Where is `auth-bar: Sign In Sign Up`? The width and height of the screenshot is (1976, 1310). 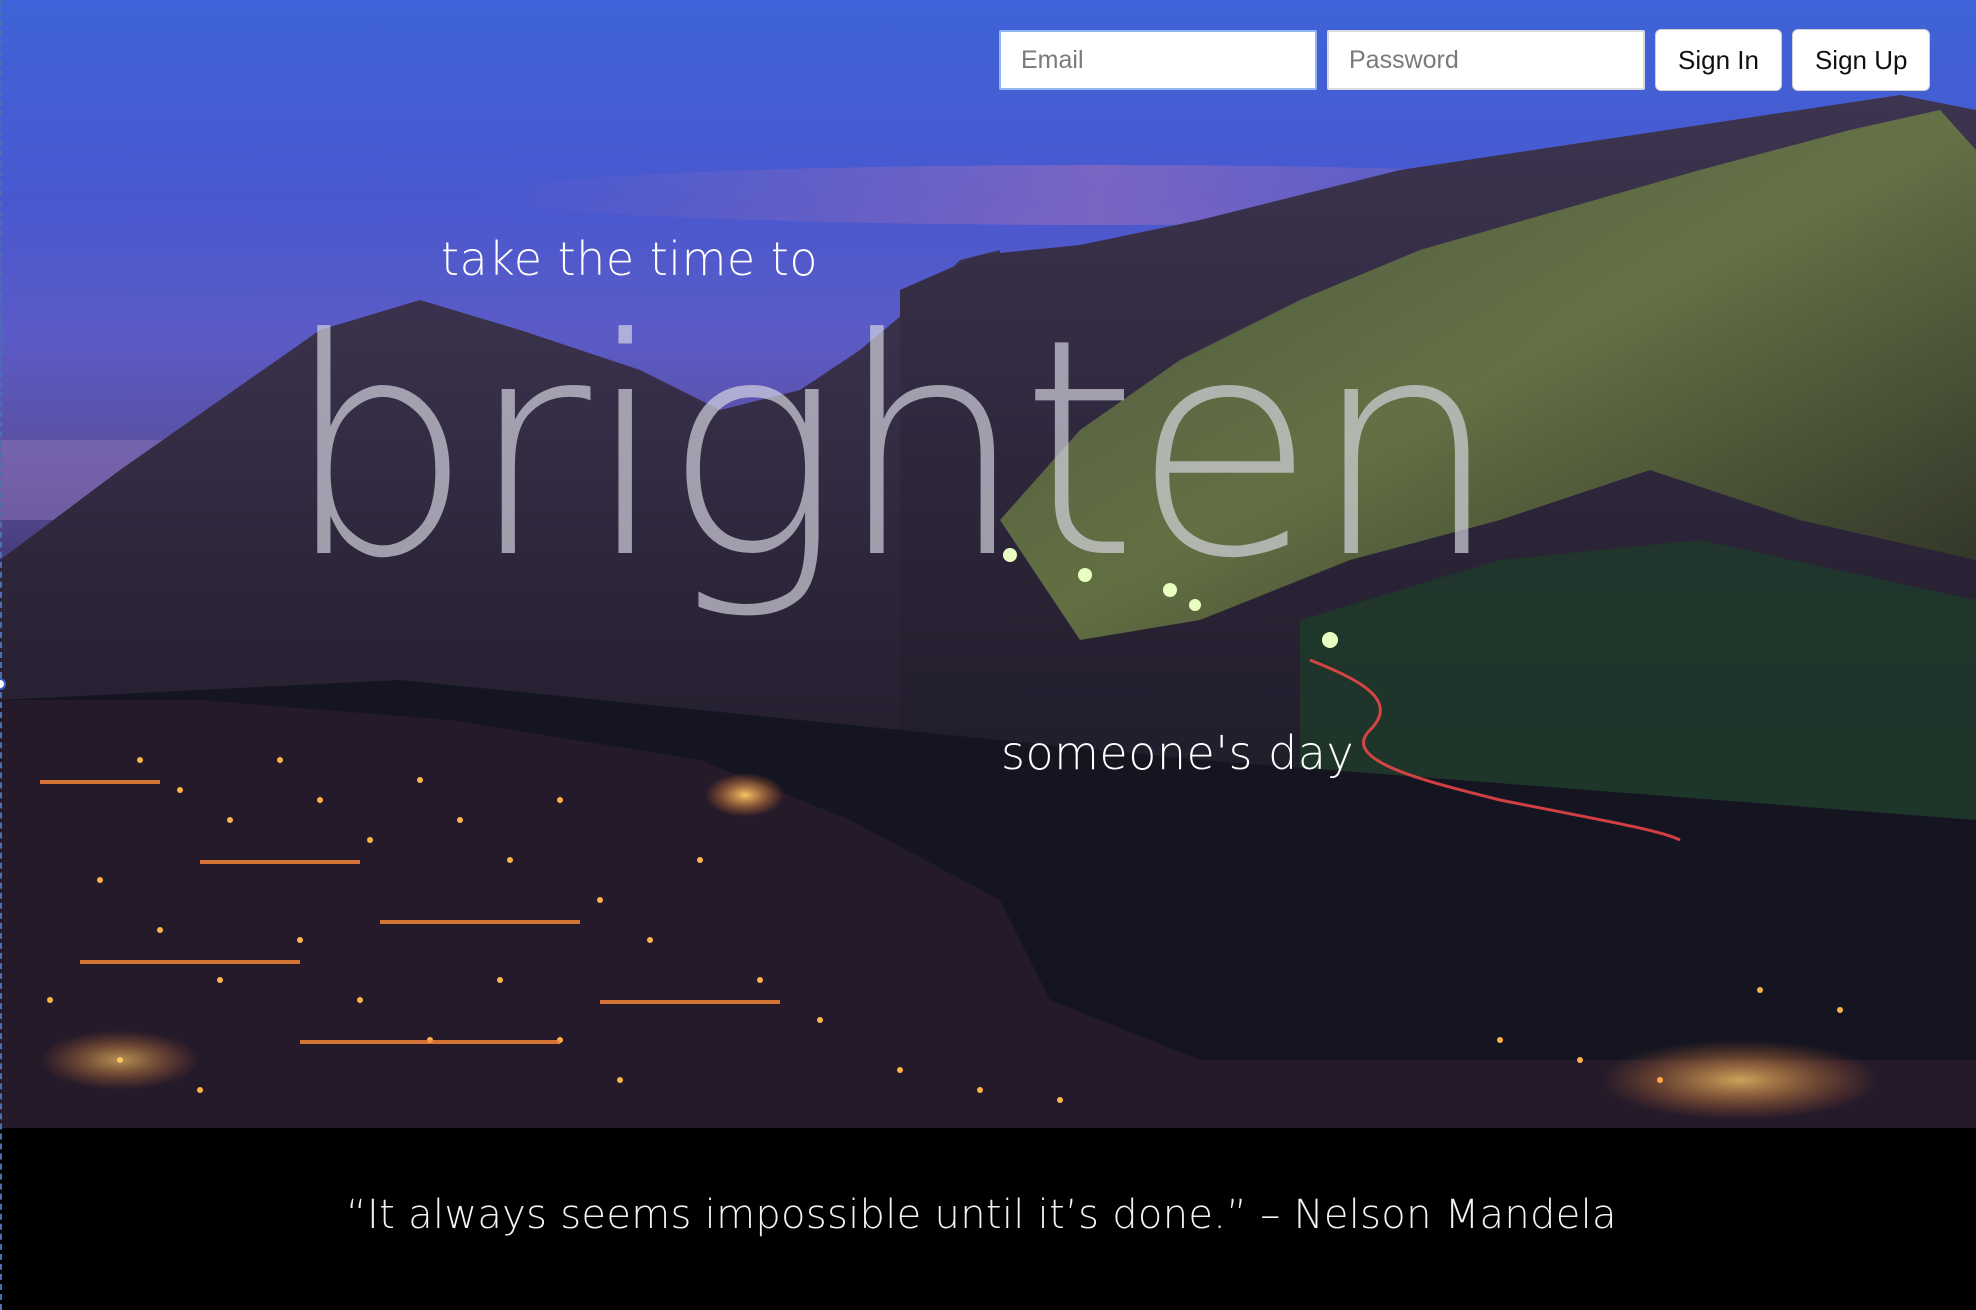 auth-bar: Sign In Sign Up is located at coordinates (1465, 60).